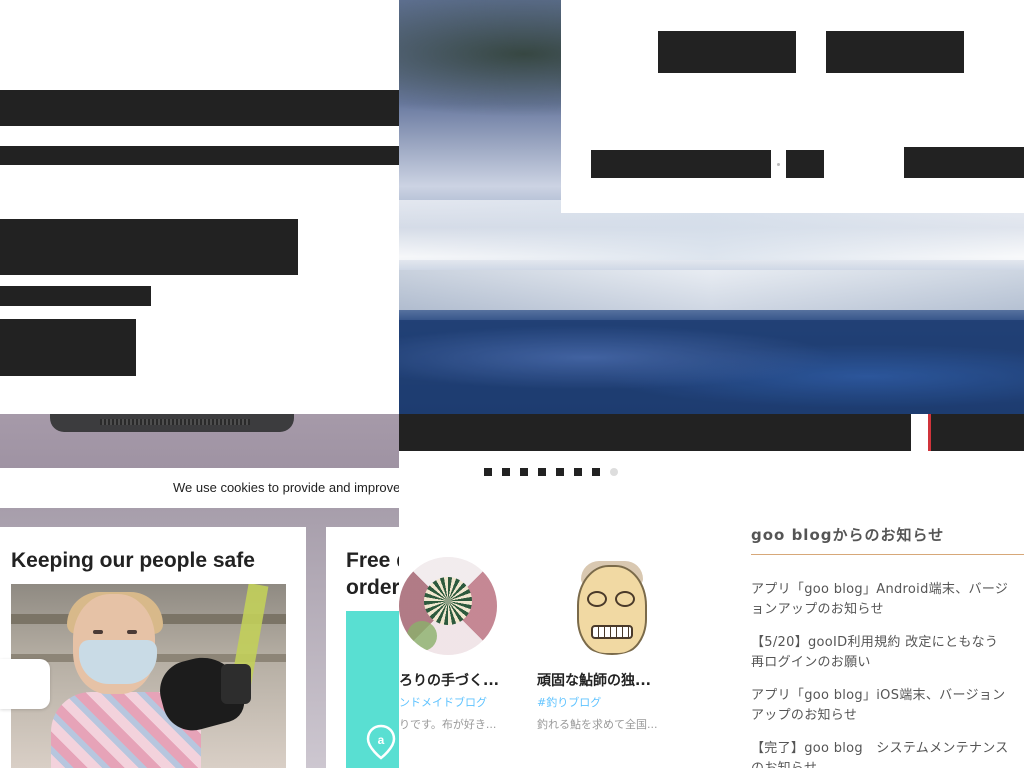 The width and height of the screenshot is (1024, 768). What do you see at coordinates (286, 487) in the screenshot?
I see `cookie-notice-text: We use cookies to provide and improve` at bounding box center [286, 487].